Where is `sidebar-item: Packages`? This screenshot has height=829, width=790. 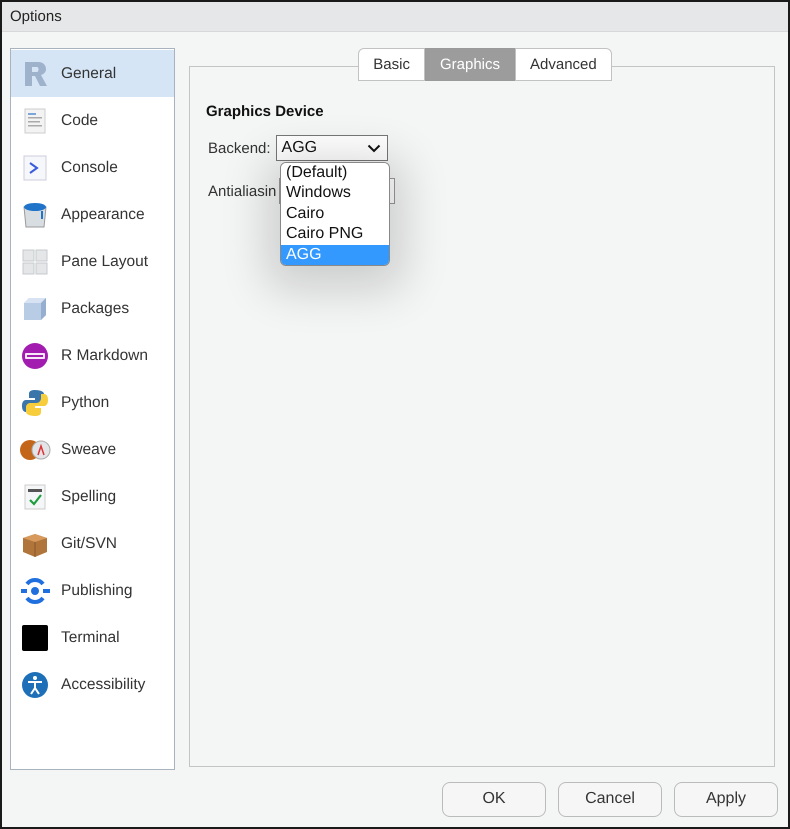 sidebar-item: Packages is located at coordinates (92, 308).